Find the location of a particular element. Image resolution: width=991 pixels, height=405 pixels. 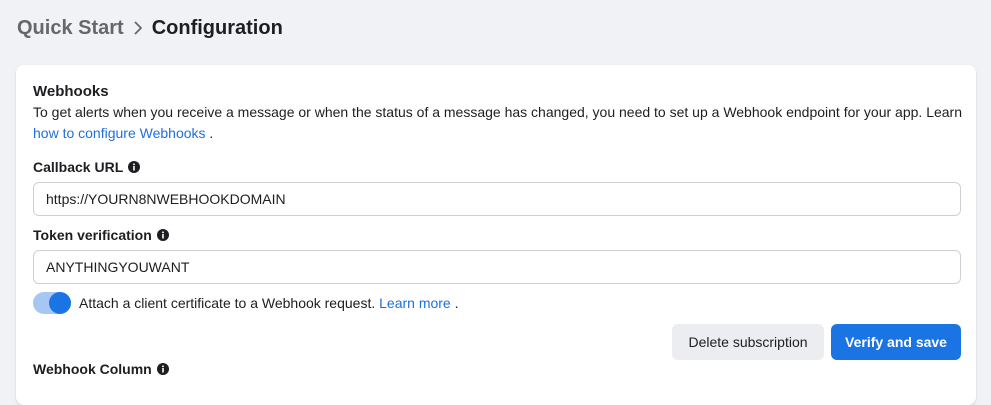

token-verification-label-text: Token verification is located at coordinates (92, 235).